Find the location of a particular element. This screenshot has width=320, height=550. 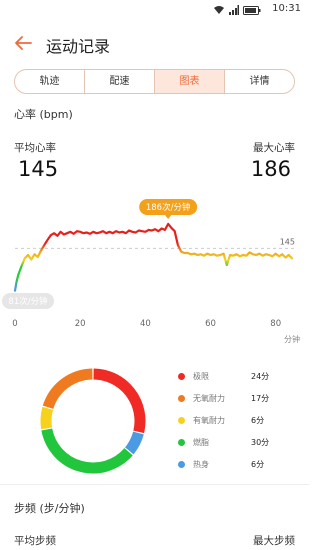

section-divider is located at coordinates (154, 484).